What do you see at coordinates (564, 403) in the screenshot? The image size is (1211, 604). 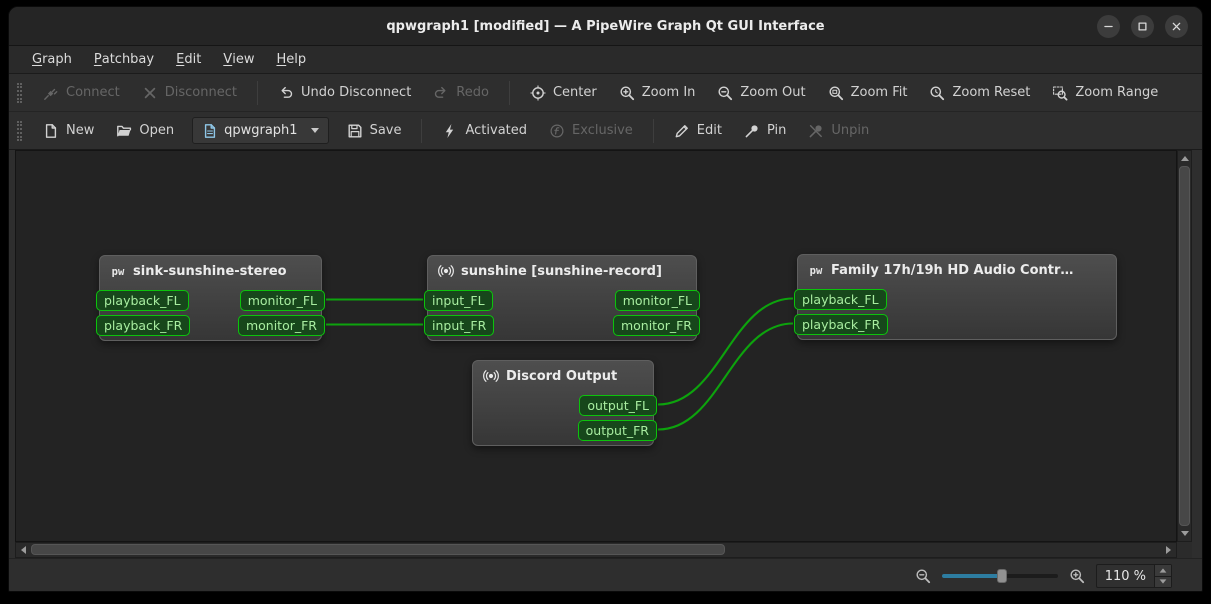 I see `graph-node-4: Discord Output output_FL output_FR` at bounding box center [564, 403].